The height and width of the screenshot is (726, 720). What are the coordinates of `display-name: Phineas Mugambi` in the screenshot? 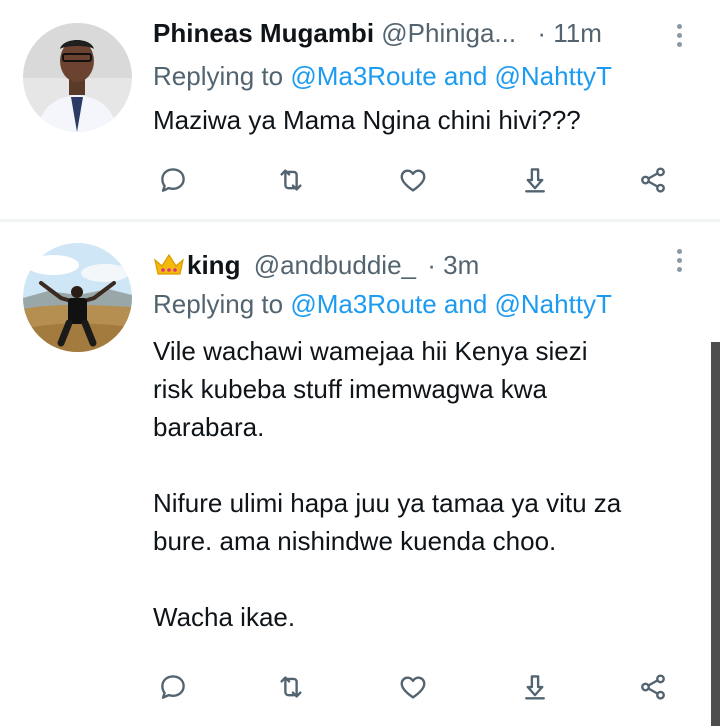 It's located at (263, 33).